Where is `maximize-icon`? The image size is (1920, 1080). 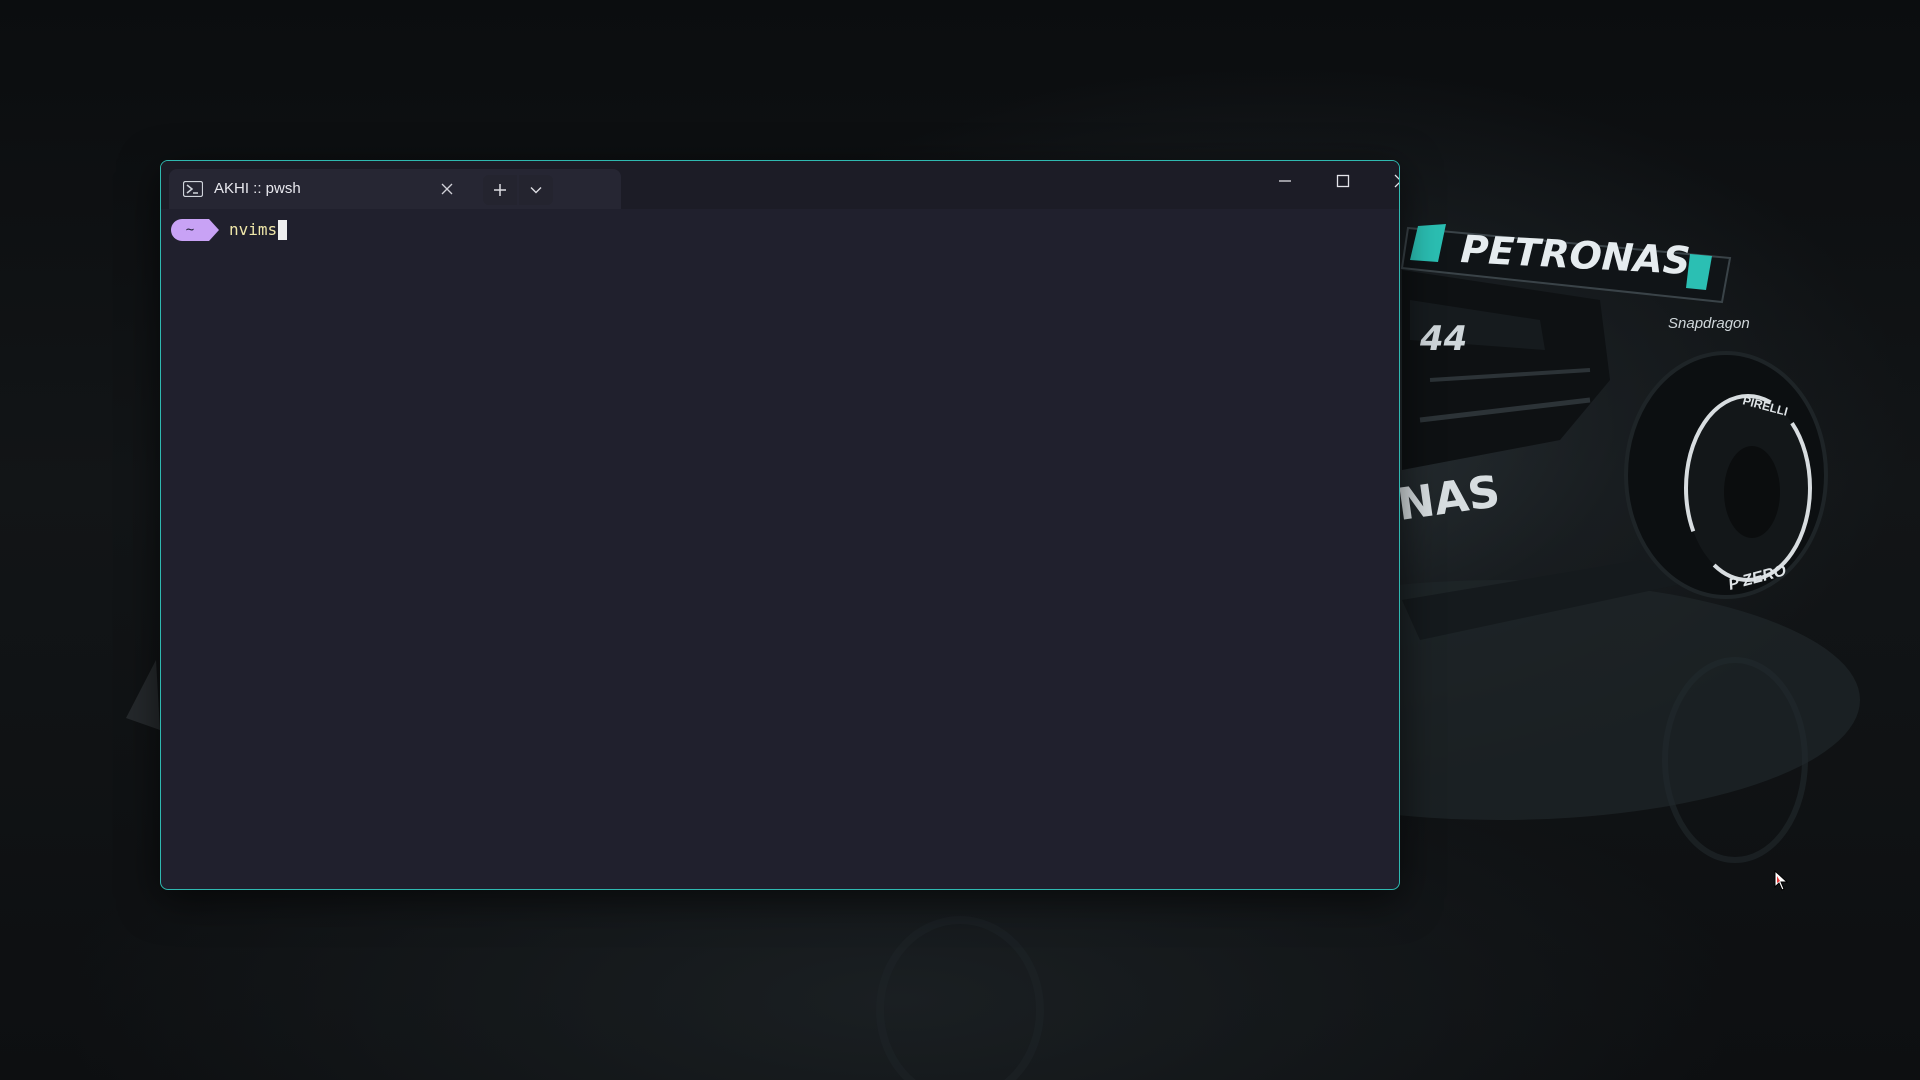 maximize-icon is located at coordinates (1343, 181).